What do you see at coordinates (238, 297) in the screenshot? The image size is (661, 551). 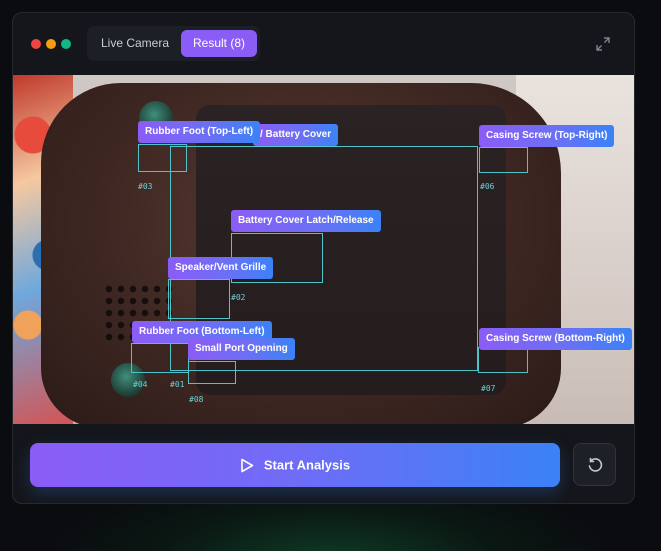 I see `detection-id: #02` at bounding box center [238, 297].